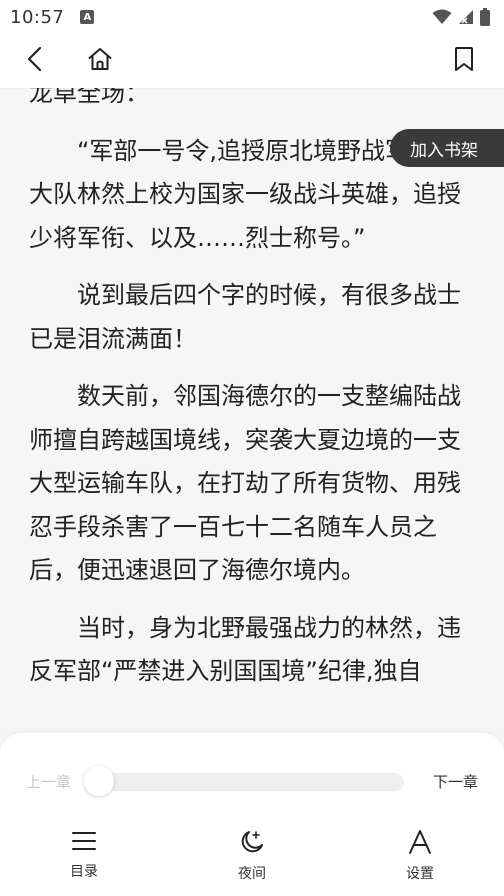 This screenshot has height=896, width=504. I want to click on add-to-shelf-button: 加入书架, so click(447, 148).